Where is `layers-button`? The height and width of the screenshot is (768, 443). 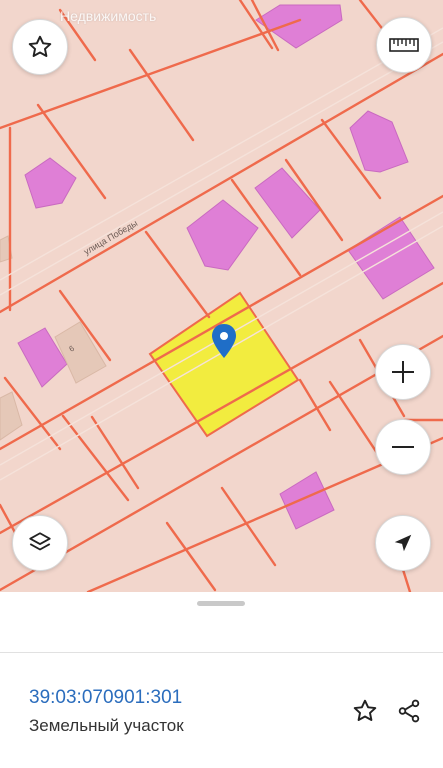
layers-button is located at coordinates (40, 543).